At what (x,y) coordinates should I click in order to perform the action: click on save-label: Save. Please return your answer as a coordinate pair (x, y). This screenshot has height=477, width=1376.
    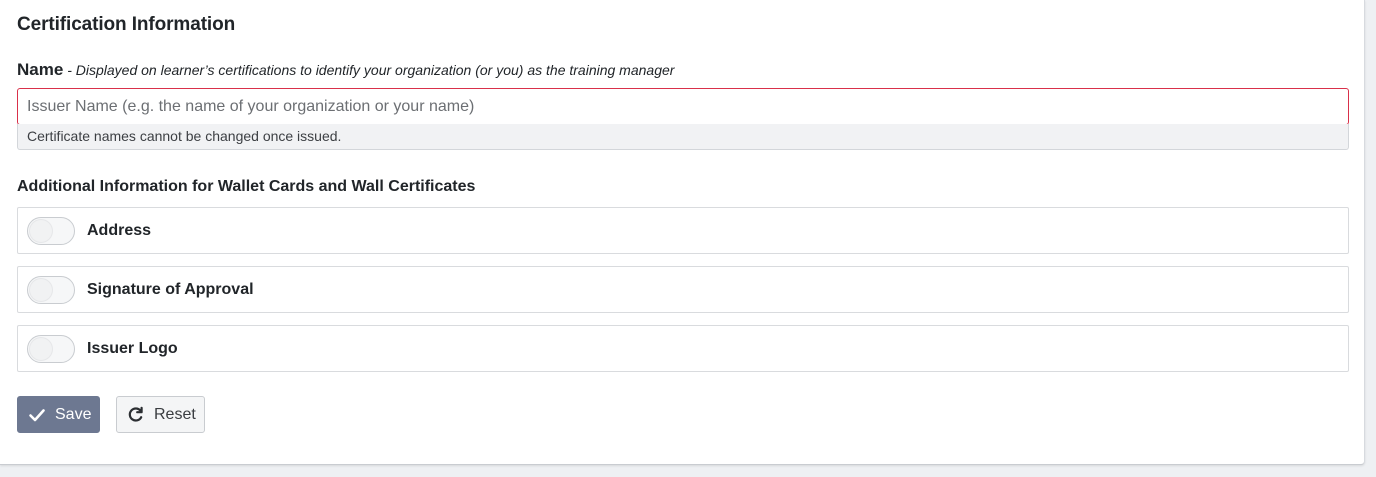
    Looking at the image, I should click on (73, 414).